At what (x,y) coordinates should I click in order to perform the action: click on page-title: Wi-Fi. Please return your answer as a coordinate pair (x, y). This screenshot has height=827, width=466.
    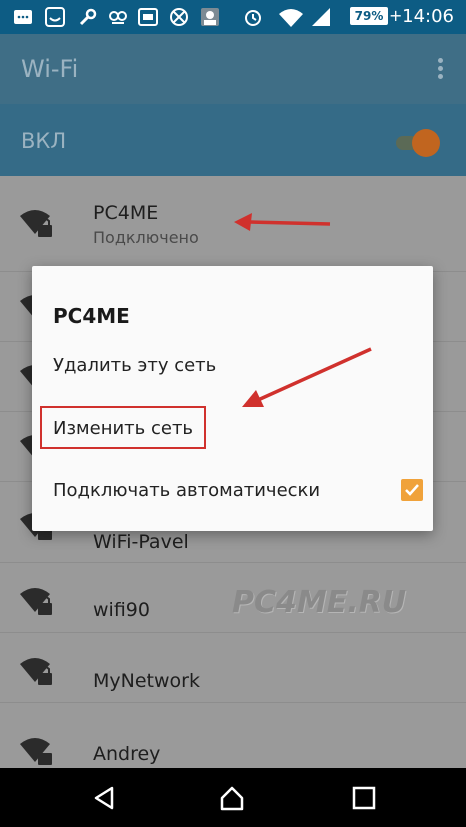
    Looking at the image, I should click on (50, 69).